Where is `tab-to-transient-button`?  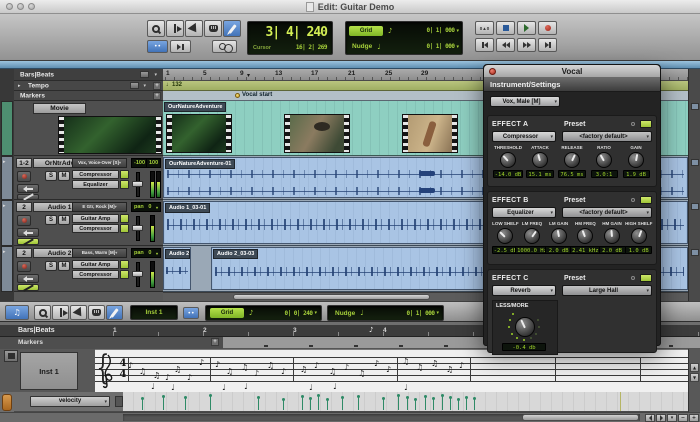 tab-to-transient-button is located at coordinates (180, 46).